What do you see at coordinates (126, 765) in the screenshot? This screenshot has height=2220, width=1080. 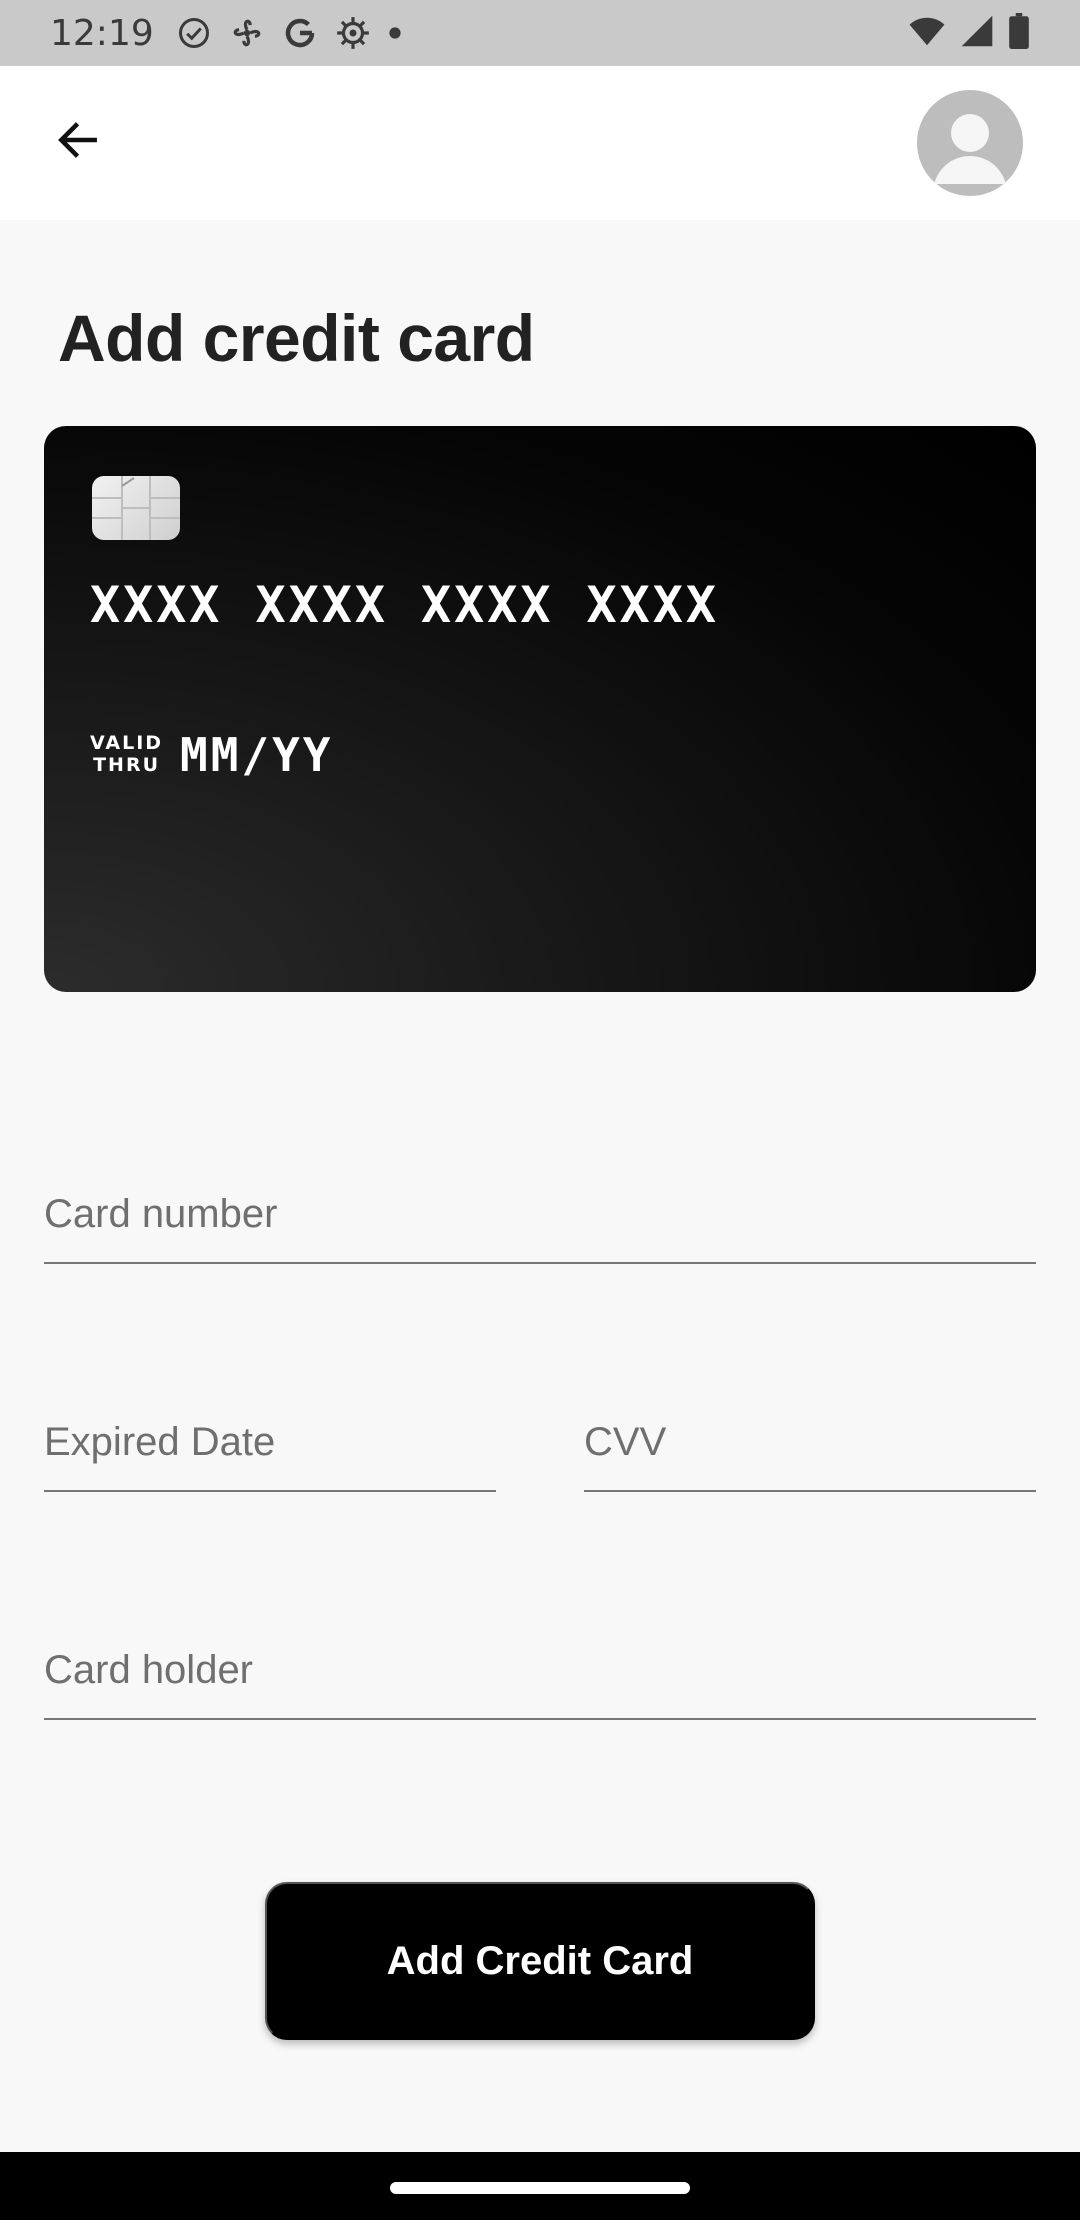 I see `valid-thru-line2: THRU` at bounding box center [126, 765].